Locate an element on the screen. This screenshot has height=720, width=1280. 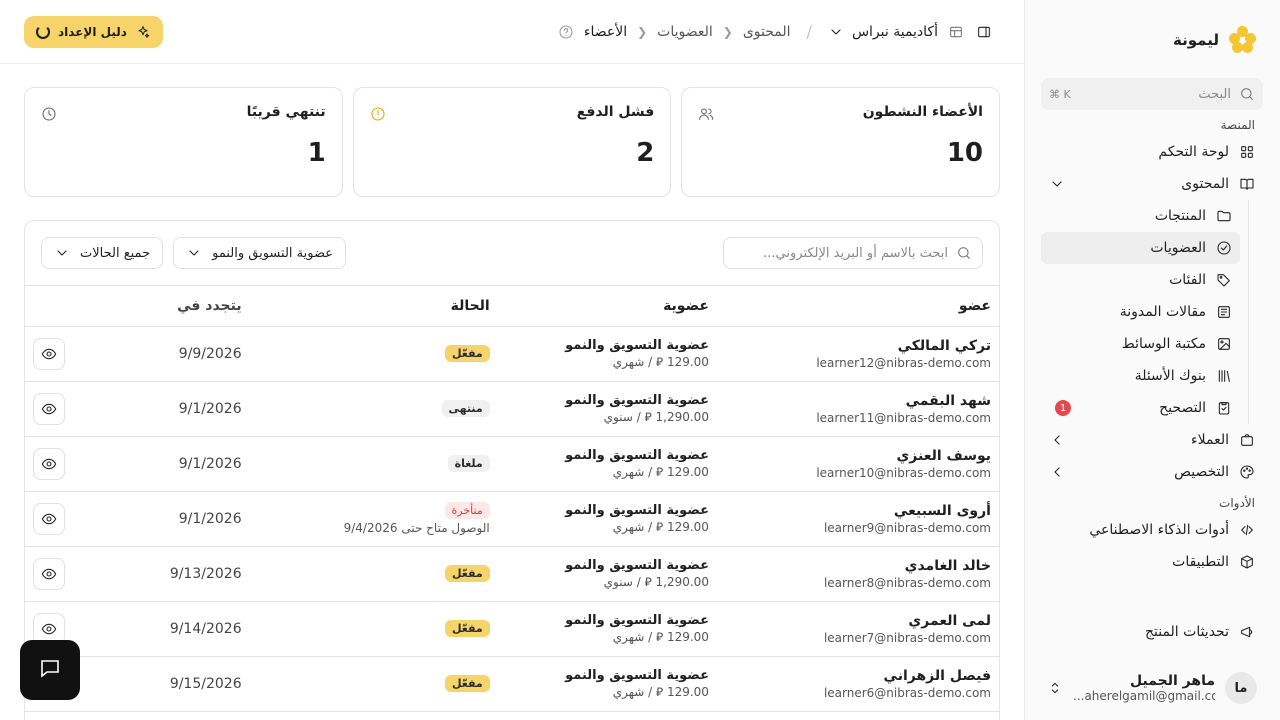
brand: ليمونة is located at coordinates (1152, 40).